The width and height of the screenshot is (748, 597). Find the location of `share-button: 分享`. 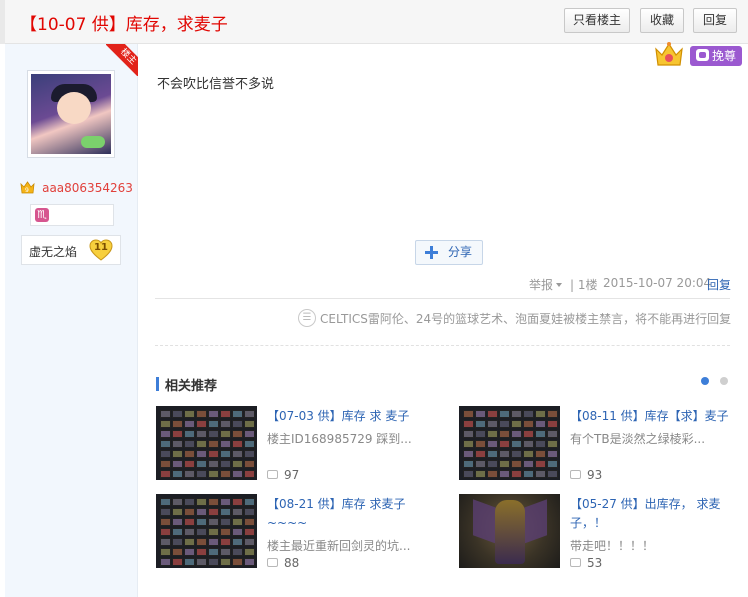

share-button: 分享 is located at coordinates (449, 252).